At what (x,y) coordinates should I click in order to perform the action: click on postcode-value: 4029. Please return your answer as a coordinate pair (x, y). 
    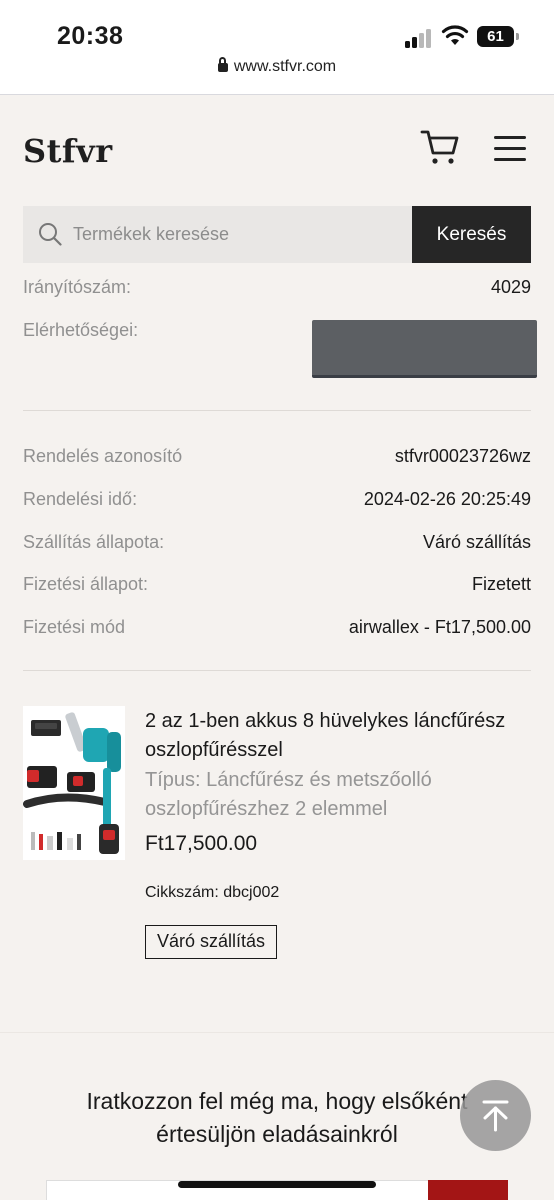
    Looking at the image, I should click on (510, 287).